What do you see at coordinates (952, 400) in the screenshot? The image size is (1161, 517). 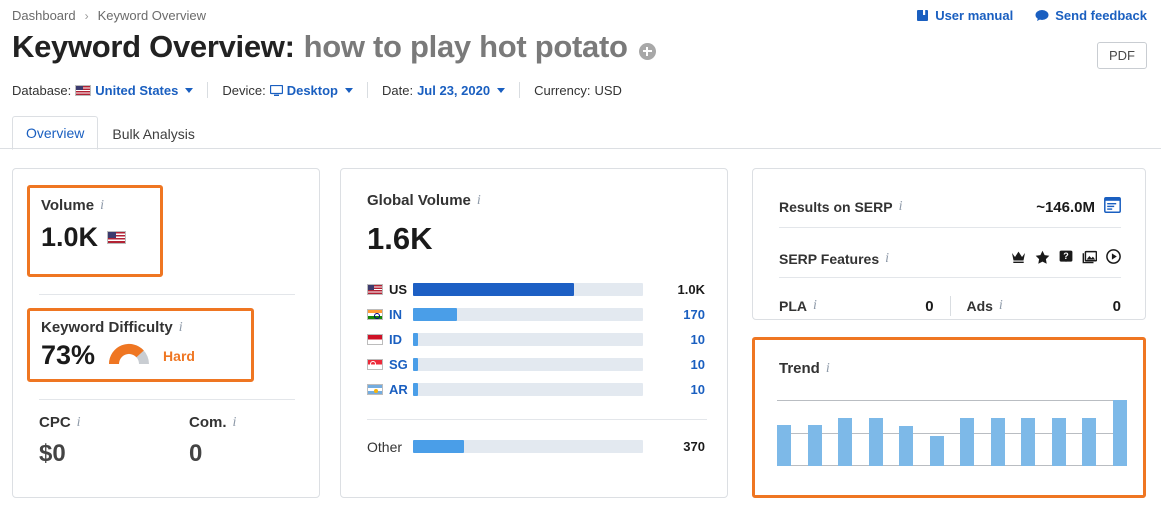 I see `grid-line` at bounding box center [952, 400].